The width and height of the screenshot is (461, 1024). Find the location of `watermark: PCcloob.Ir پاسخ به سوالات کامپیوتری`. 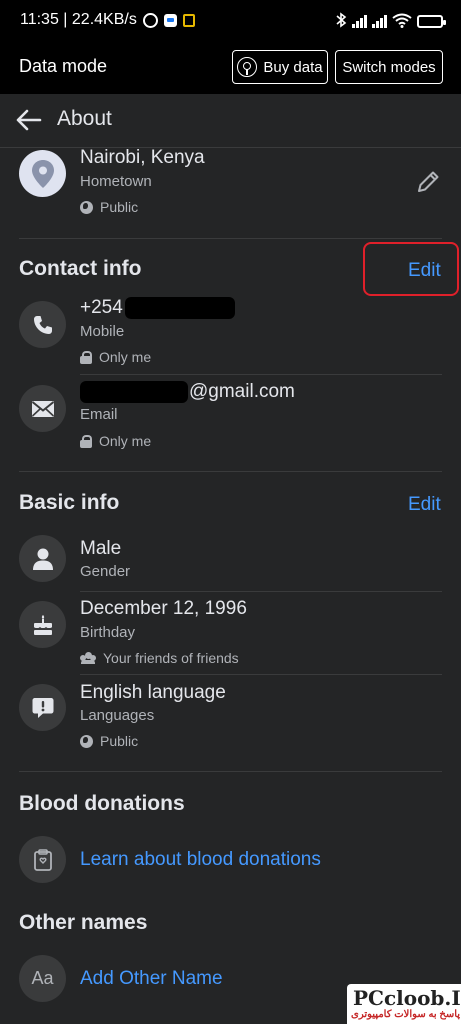

watermark: PCcloob.Ir پاسخ به سوالات کامپیوتری is located at coordinates (404, 1004).